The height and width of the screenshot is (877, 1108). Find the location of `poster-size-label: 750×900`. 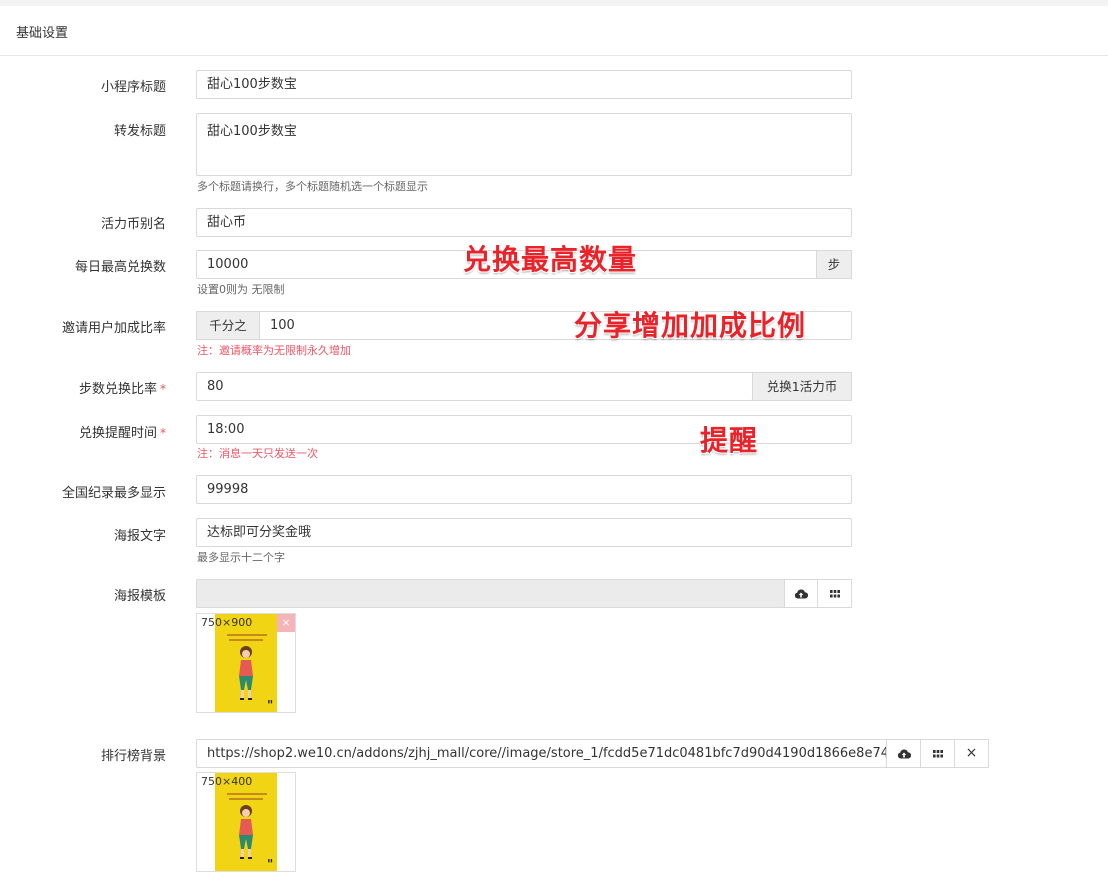

poster-size-label: 750×900 is located at coordinates (227, 622).